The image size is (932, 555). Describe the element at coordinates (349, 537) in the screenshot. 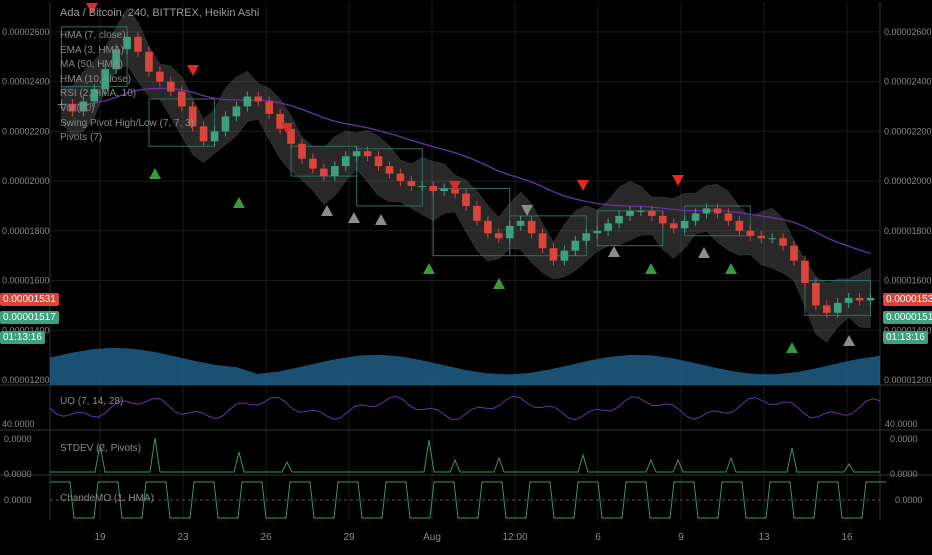

I see `time-tick: 29` at that location.